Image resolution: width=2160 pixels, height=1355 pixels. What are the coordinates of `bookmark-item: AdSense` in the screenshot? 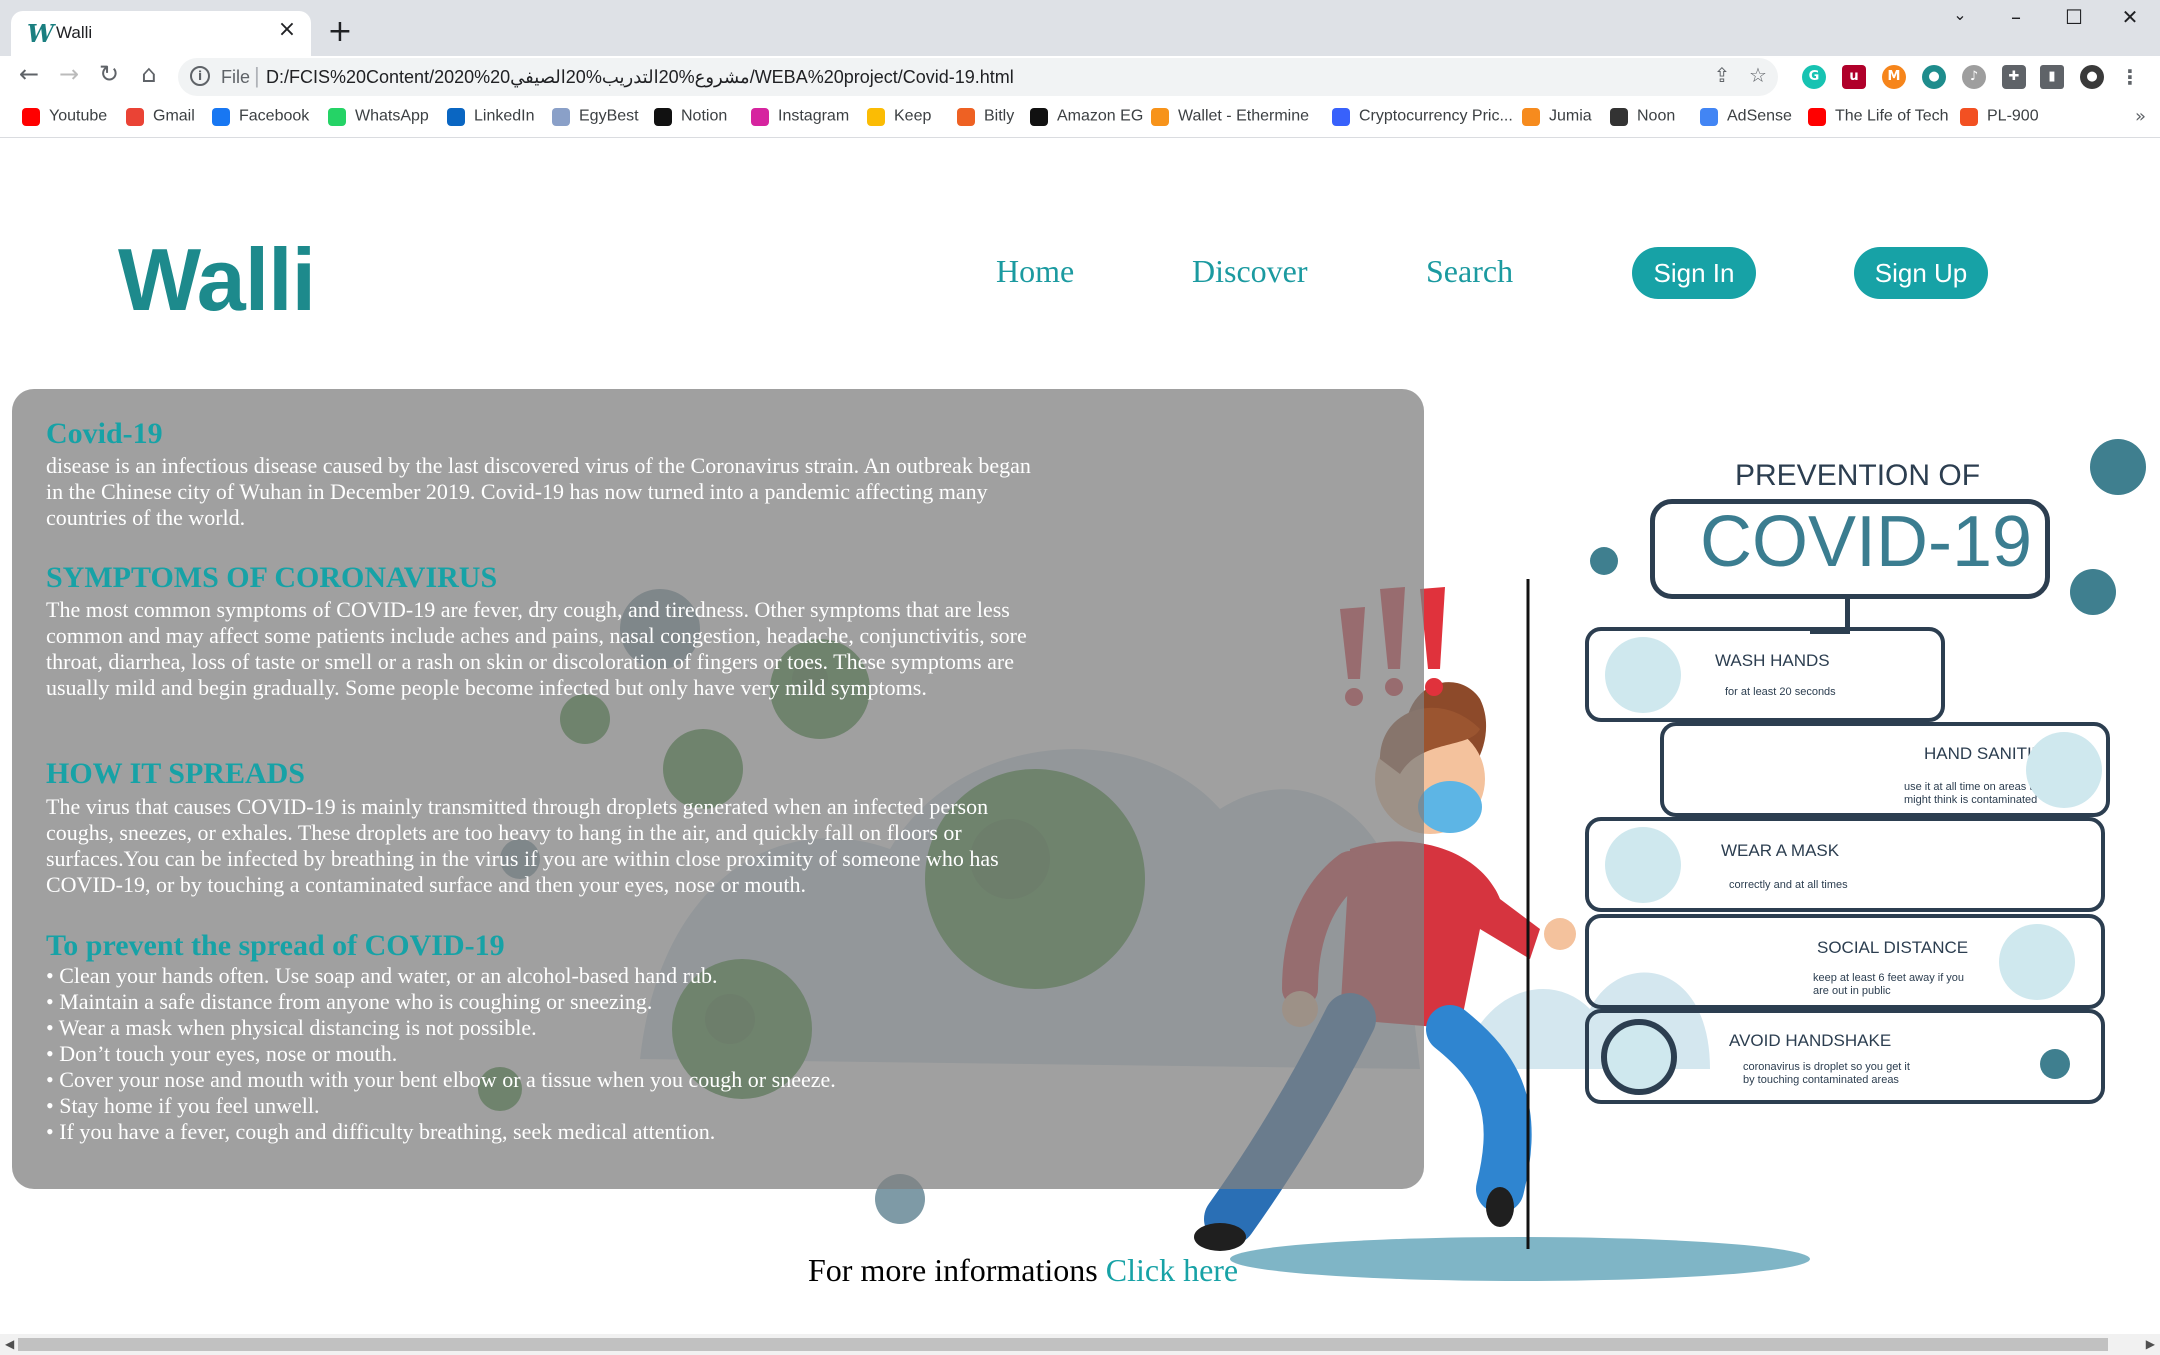 It's located at (1746, 118).